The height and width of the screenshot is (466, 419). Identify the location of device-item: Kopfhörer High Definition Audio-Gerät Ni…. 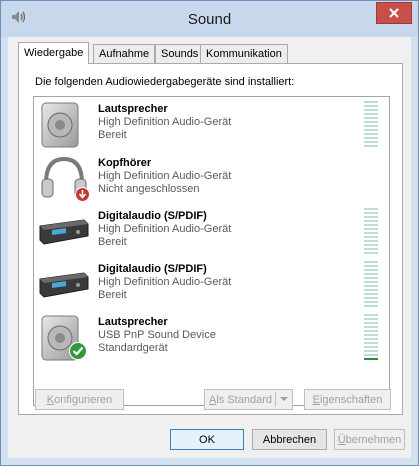
(211, 178).